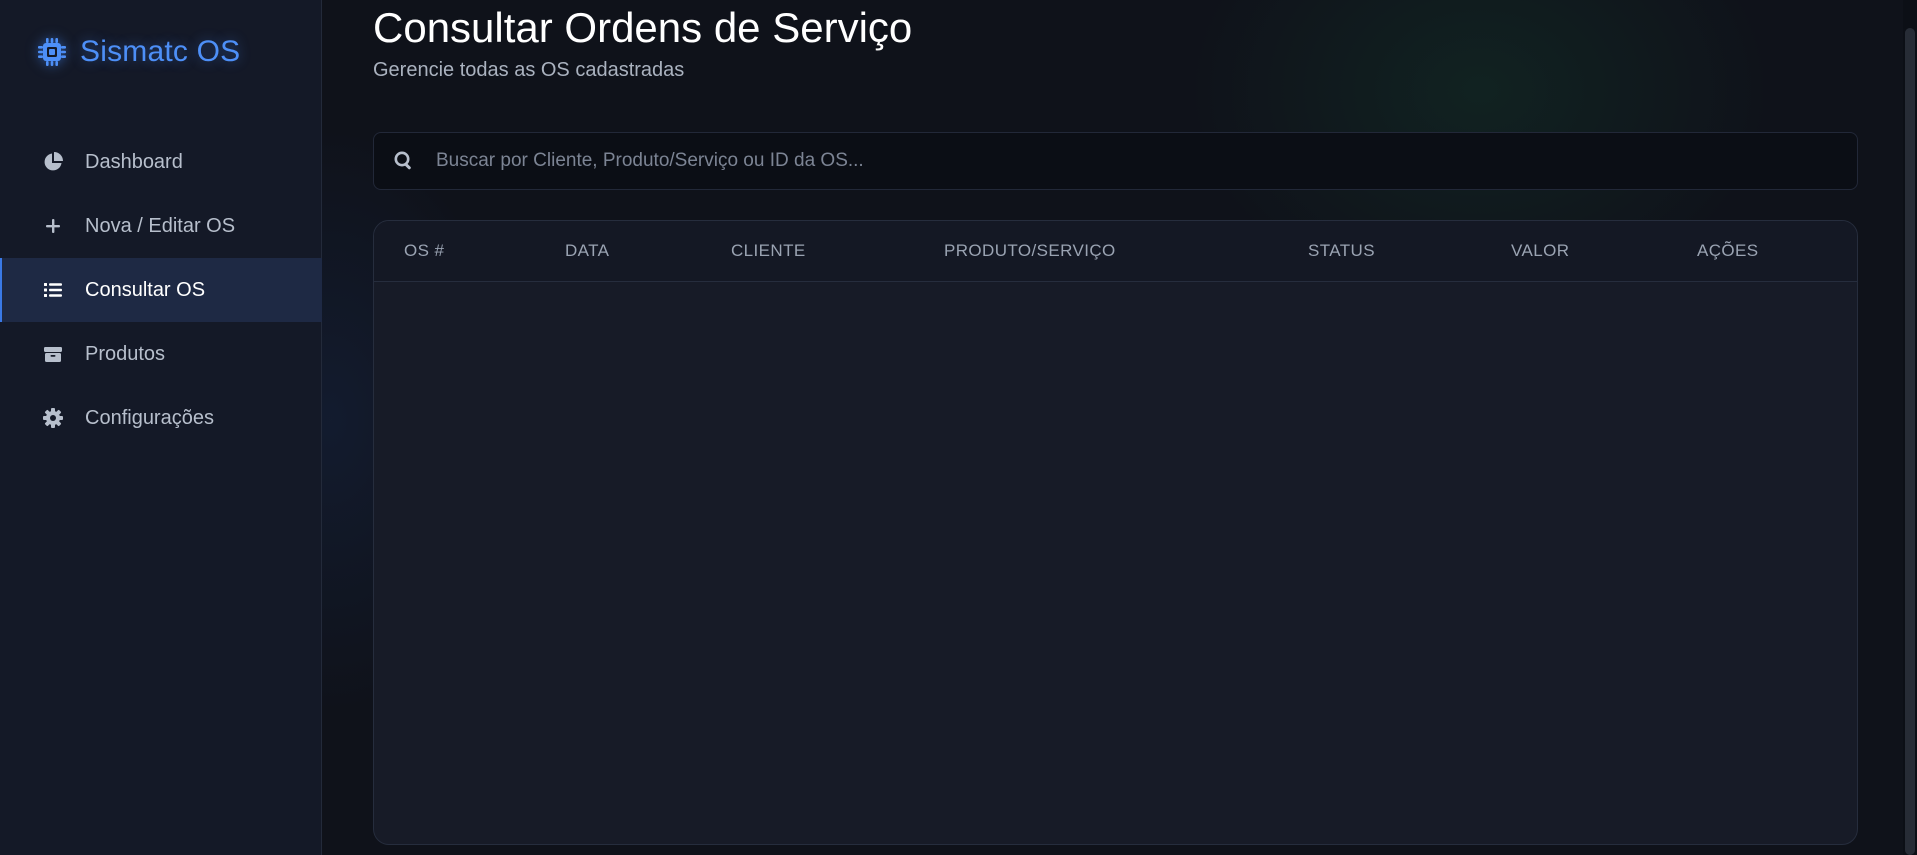  I want to click on sidebar-item-produtos: Produtos, so click(161, 354).